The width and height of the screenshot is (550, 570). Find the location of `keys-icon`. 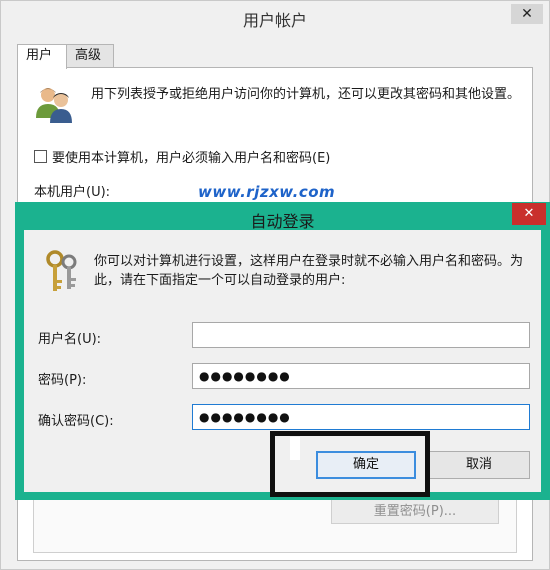

keys-icon is located at coordinates (61, 270).